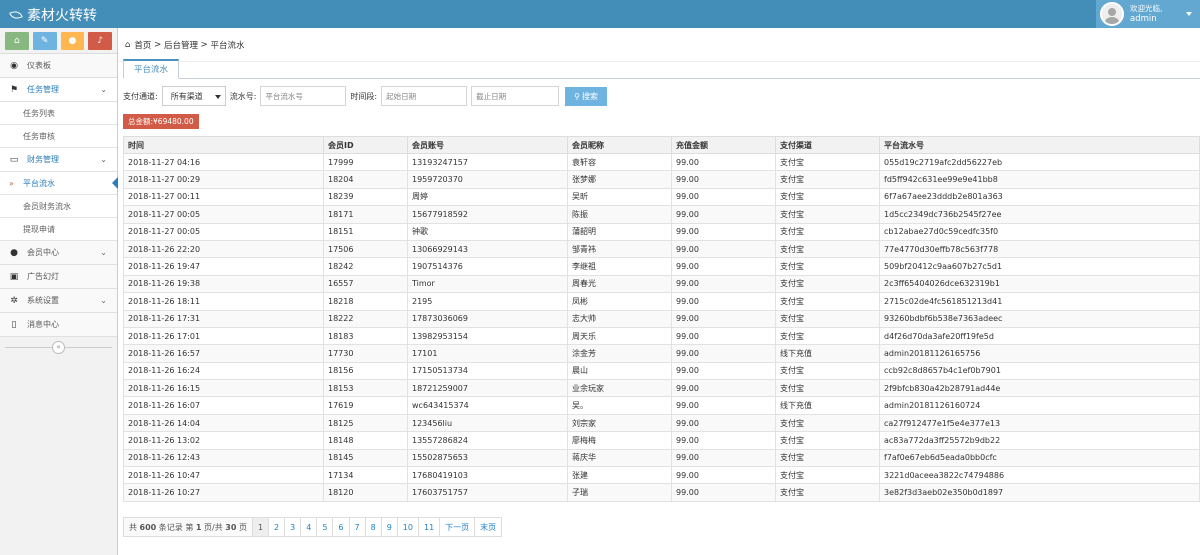 This screenshot has height=555, width=1200. What do you see at coordinates (408, 527) in the screenshot?
I see `page-button-10: 10` at bounding box center [408, 527].